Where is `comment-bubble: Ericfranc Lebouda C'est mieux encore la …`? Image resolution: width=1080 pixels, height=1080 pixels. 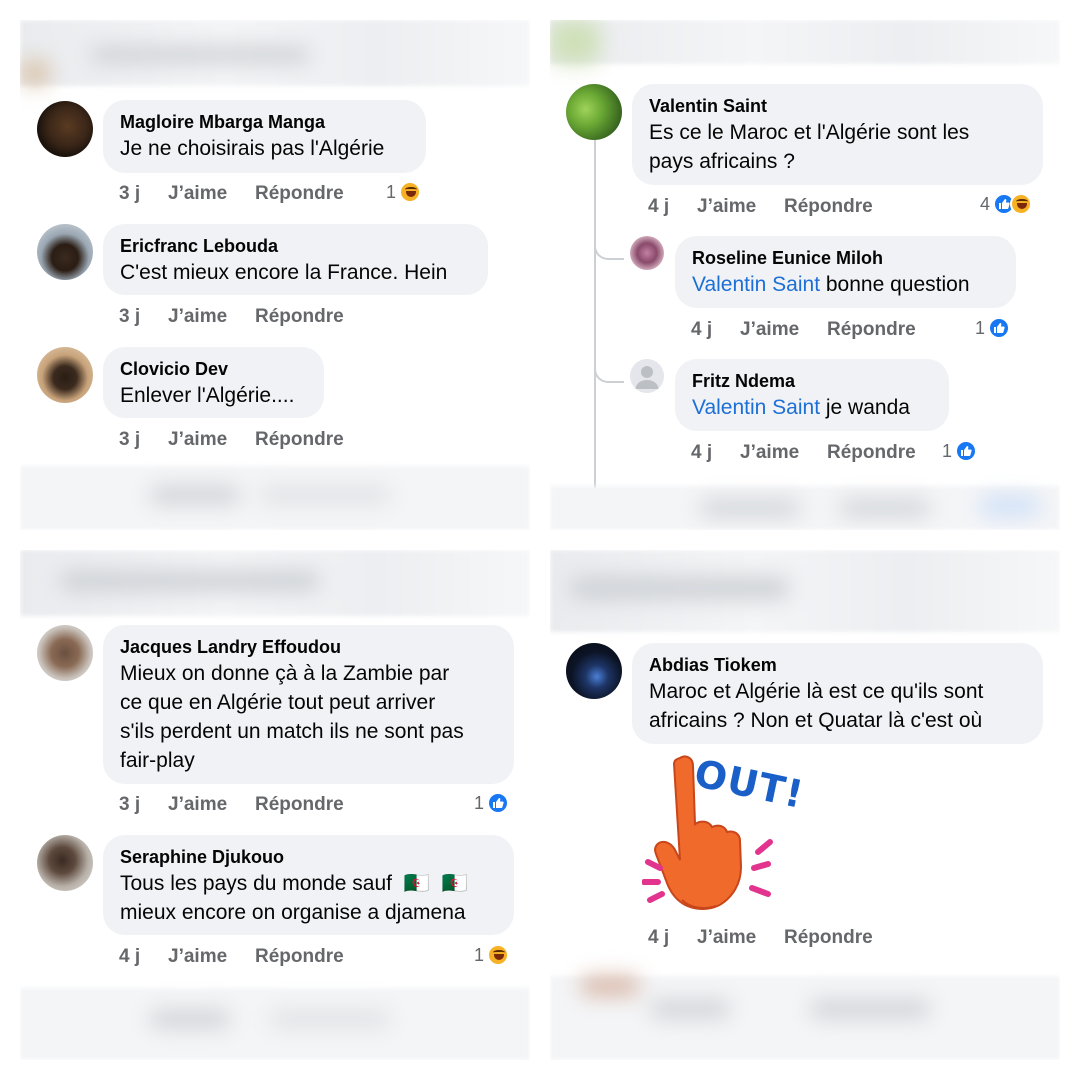 comment-bubble: Ericfranc Lebouda C'est mieux encore la … is located at coordinates (295, 259).